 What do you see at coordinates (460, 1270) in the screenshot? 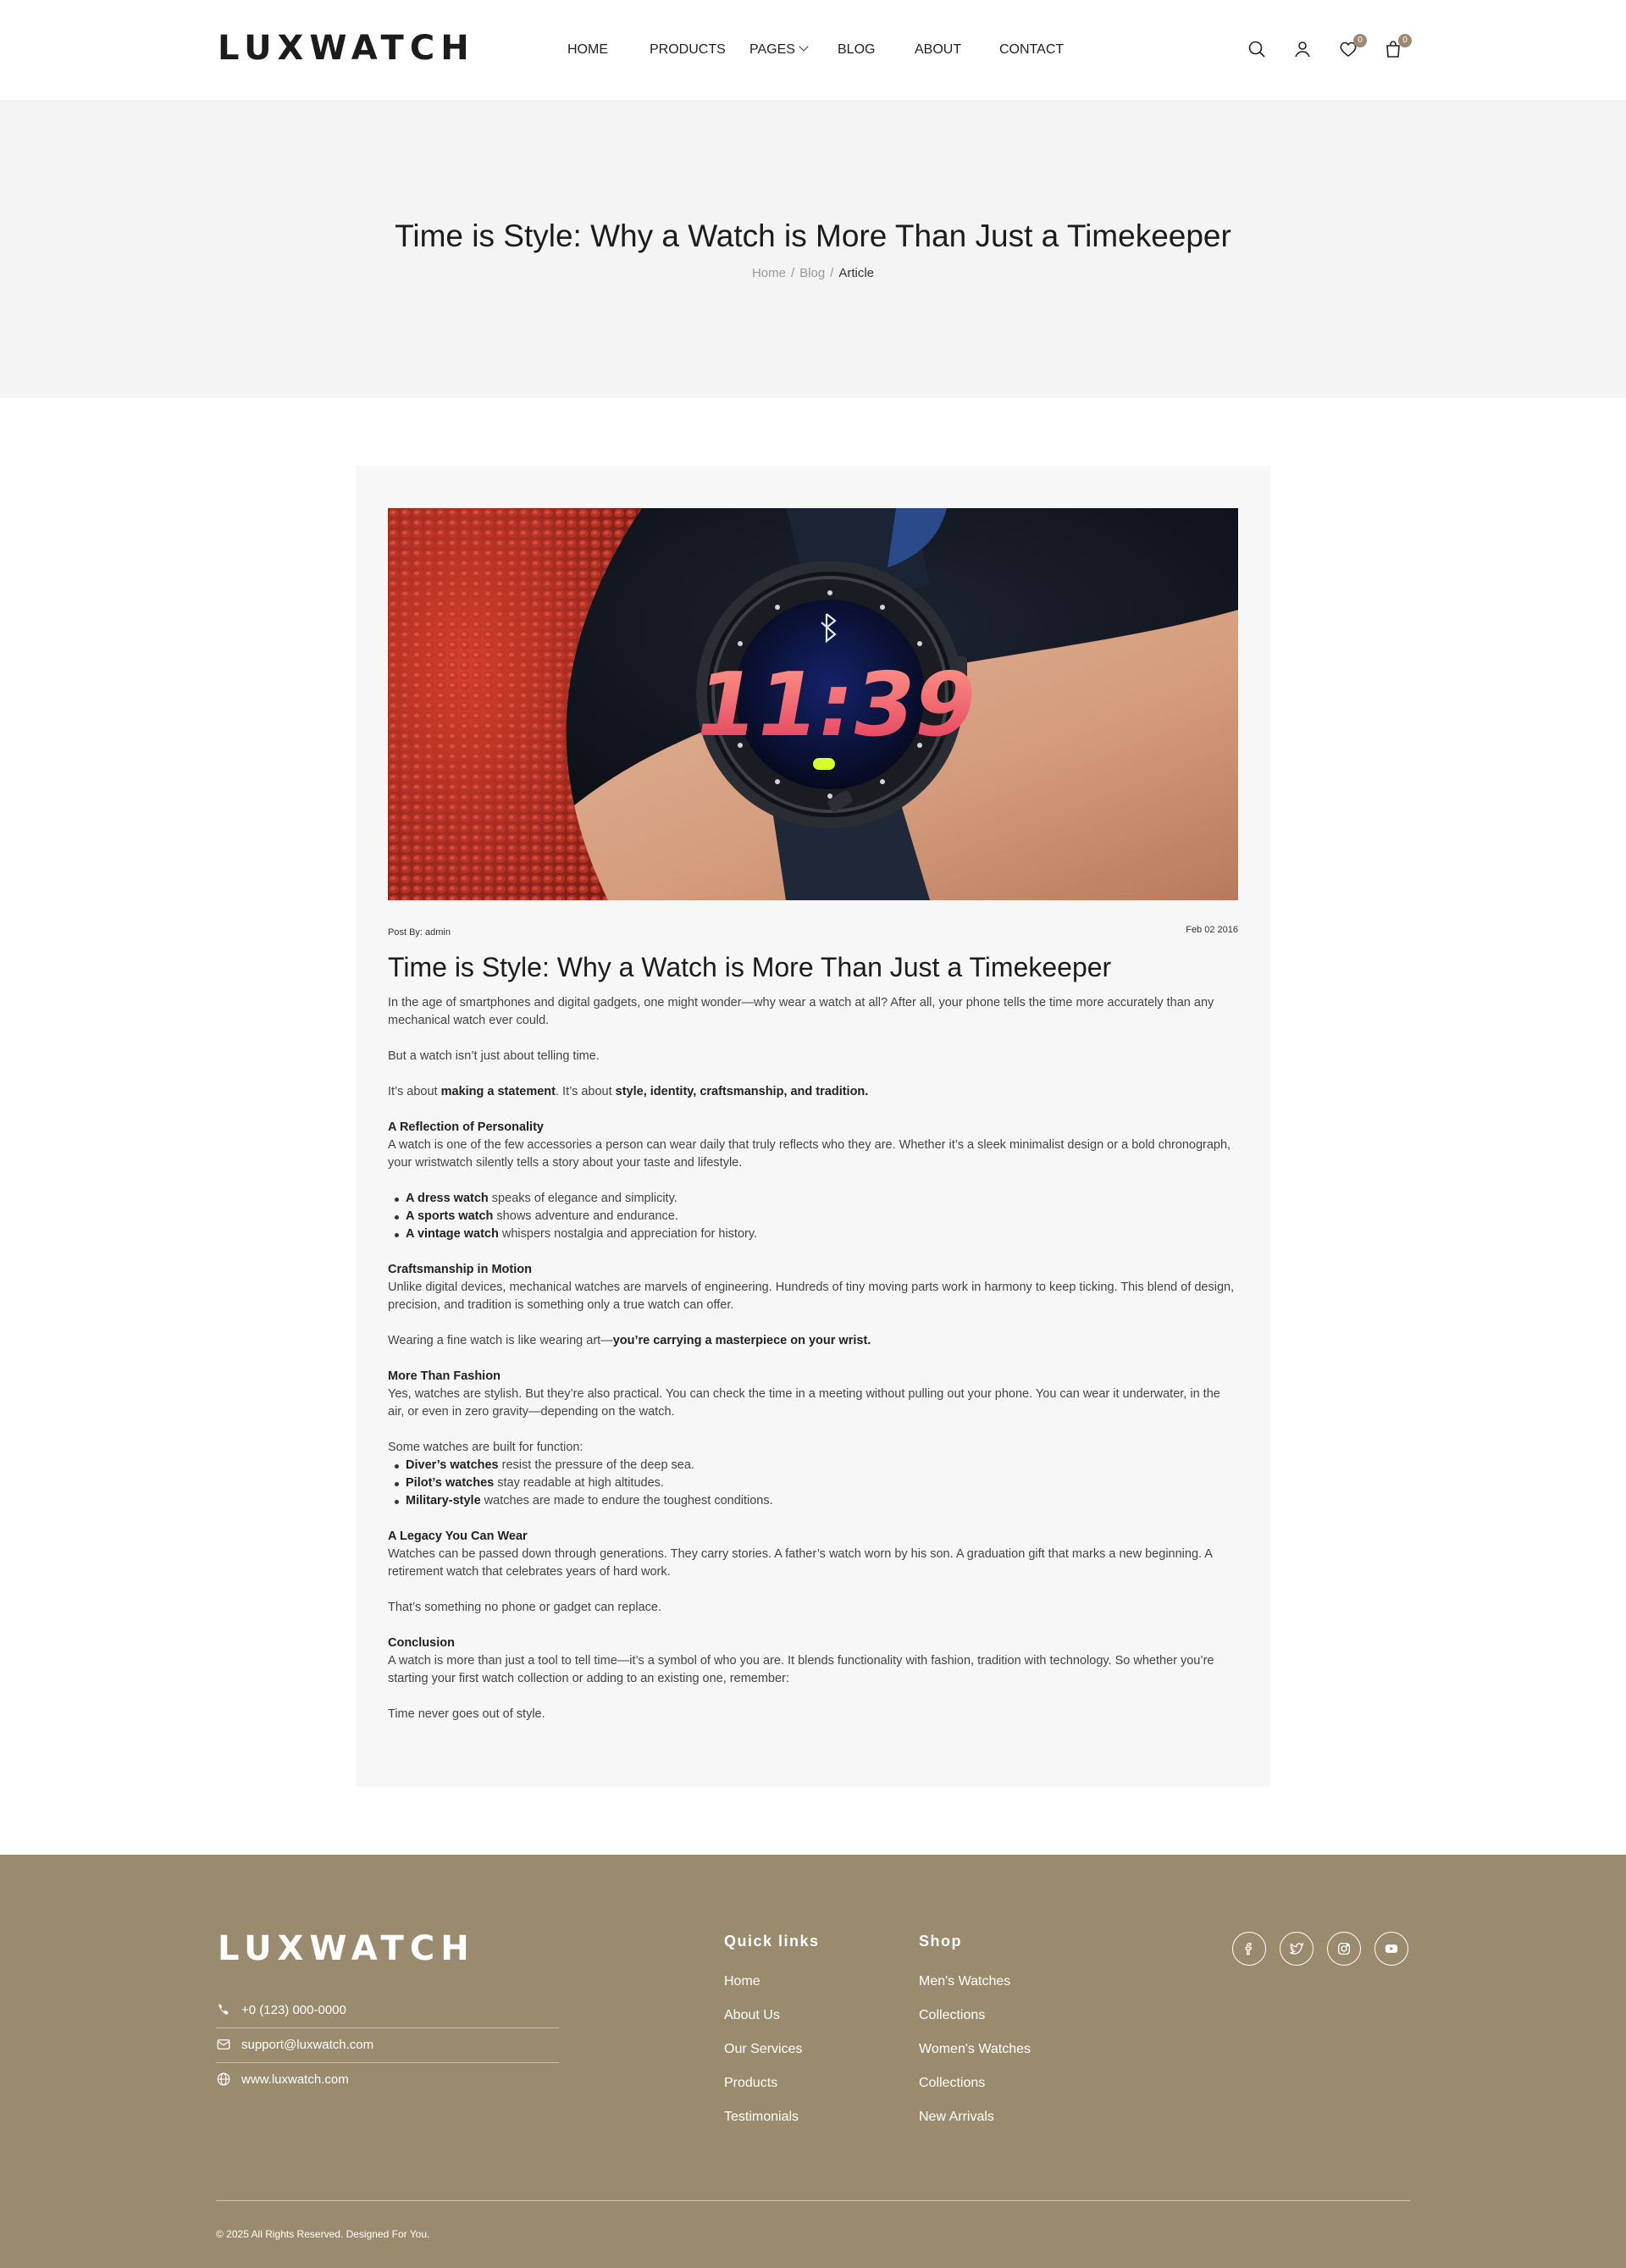
I see `section-heading: Craftsmanship in Motion` at bounding box center [460, 1270].